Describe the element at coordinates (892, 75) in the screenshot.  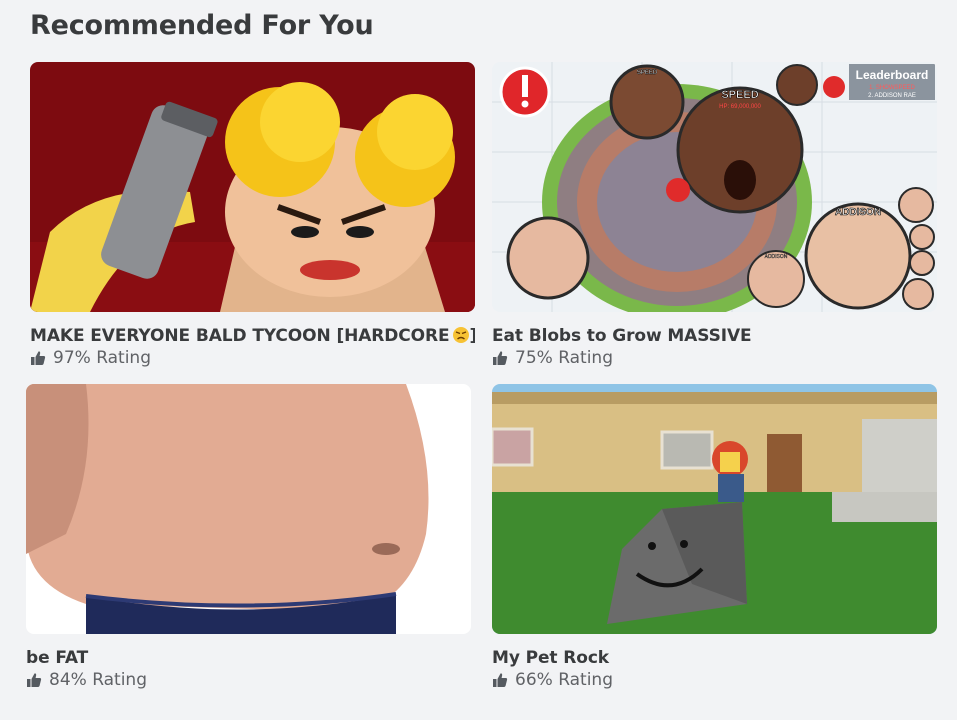
I see `leaderboard-title: Leaderboard` at that location.